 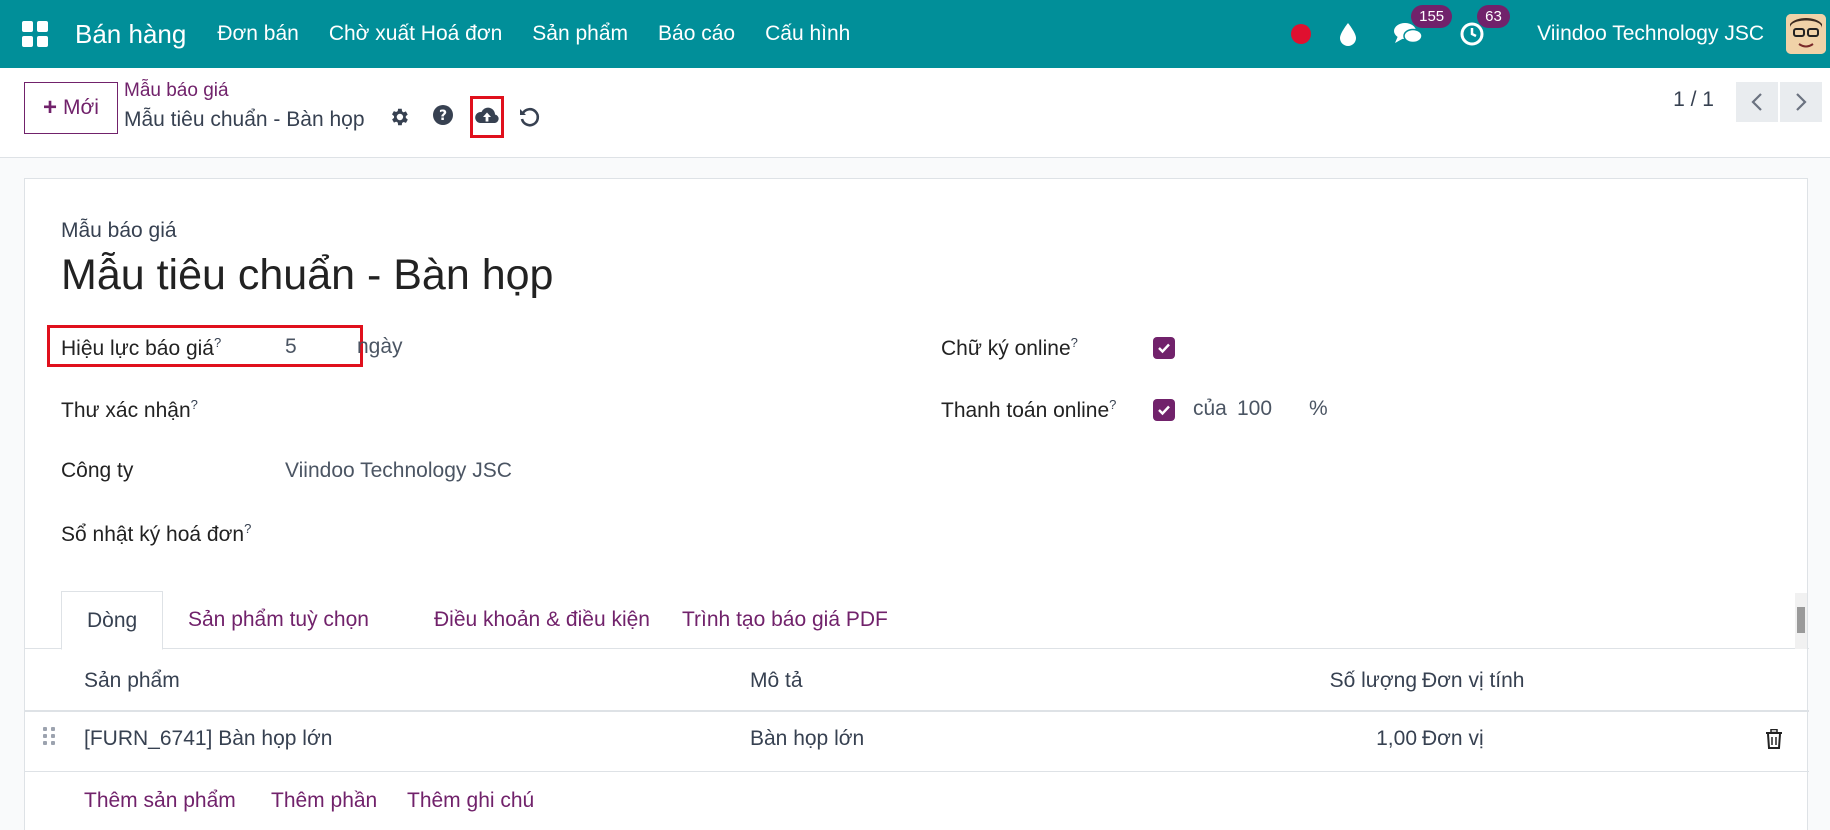 I want to click on menu-item-products: Sản phẩm, so click(x=580, y=34).